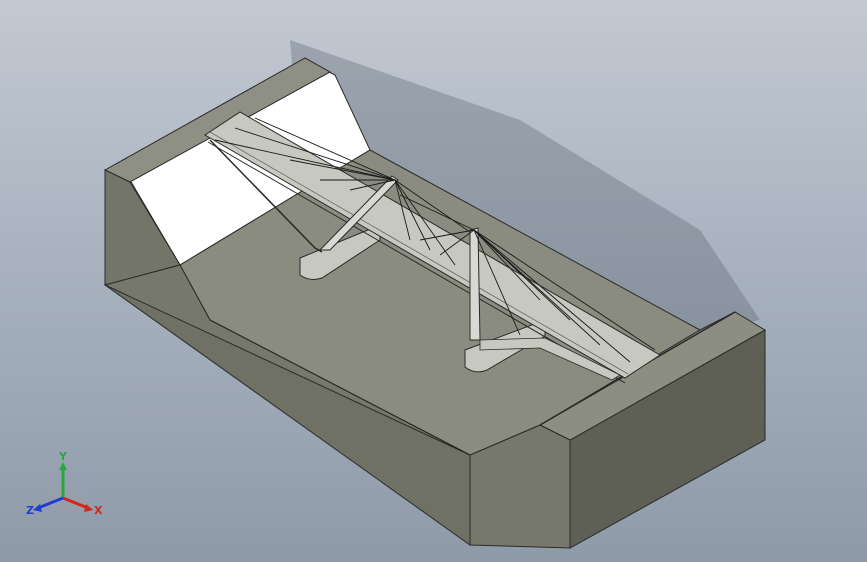 The height and width of the screenshot is (562, 867). What do you see at coordinates (37, 508) in the screenshot?
I see `z-axis-arrow-icon` at bounding box center [37, 508].